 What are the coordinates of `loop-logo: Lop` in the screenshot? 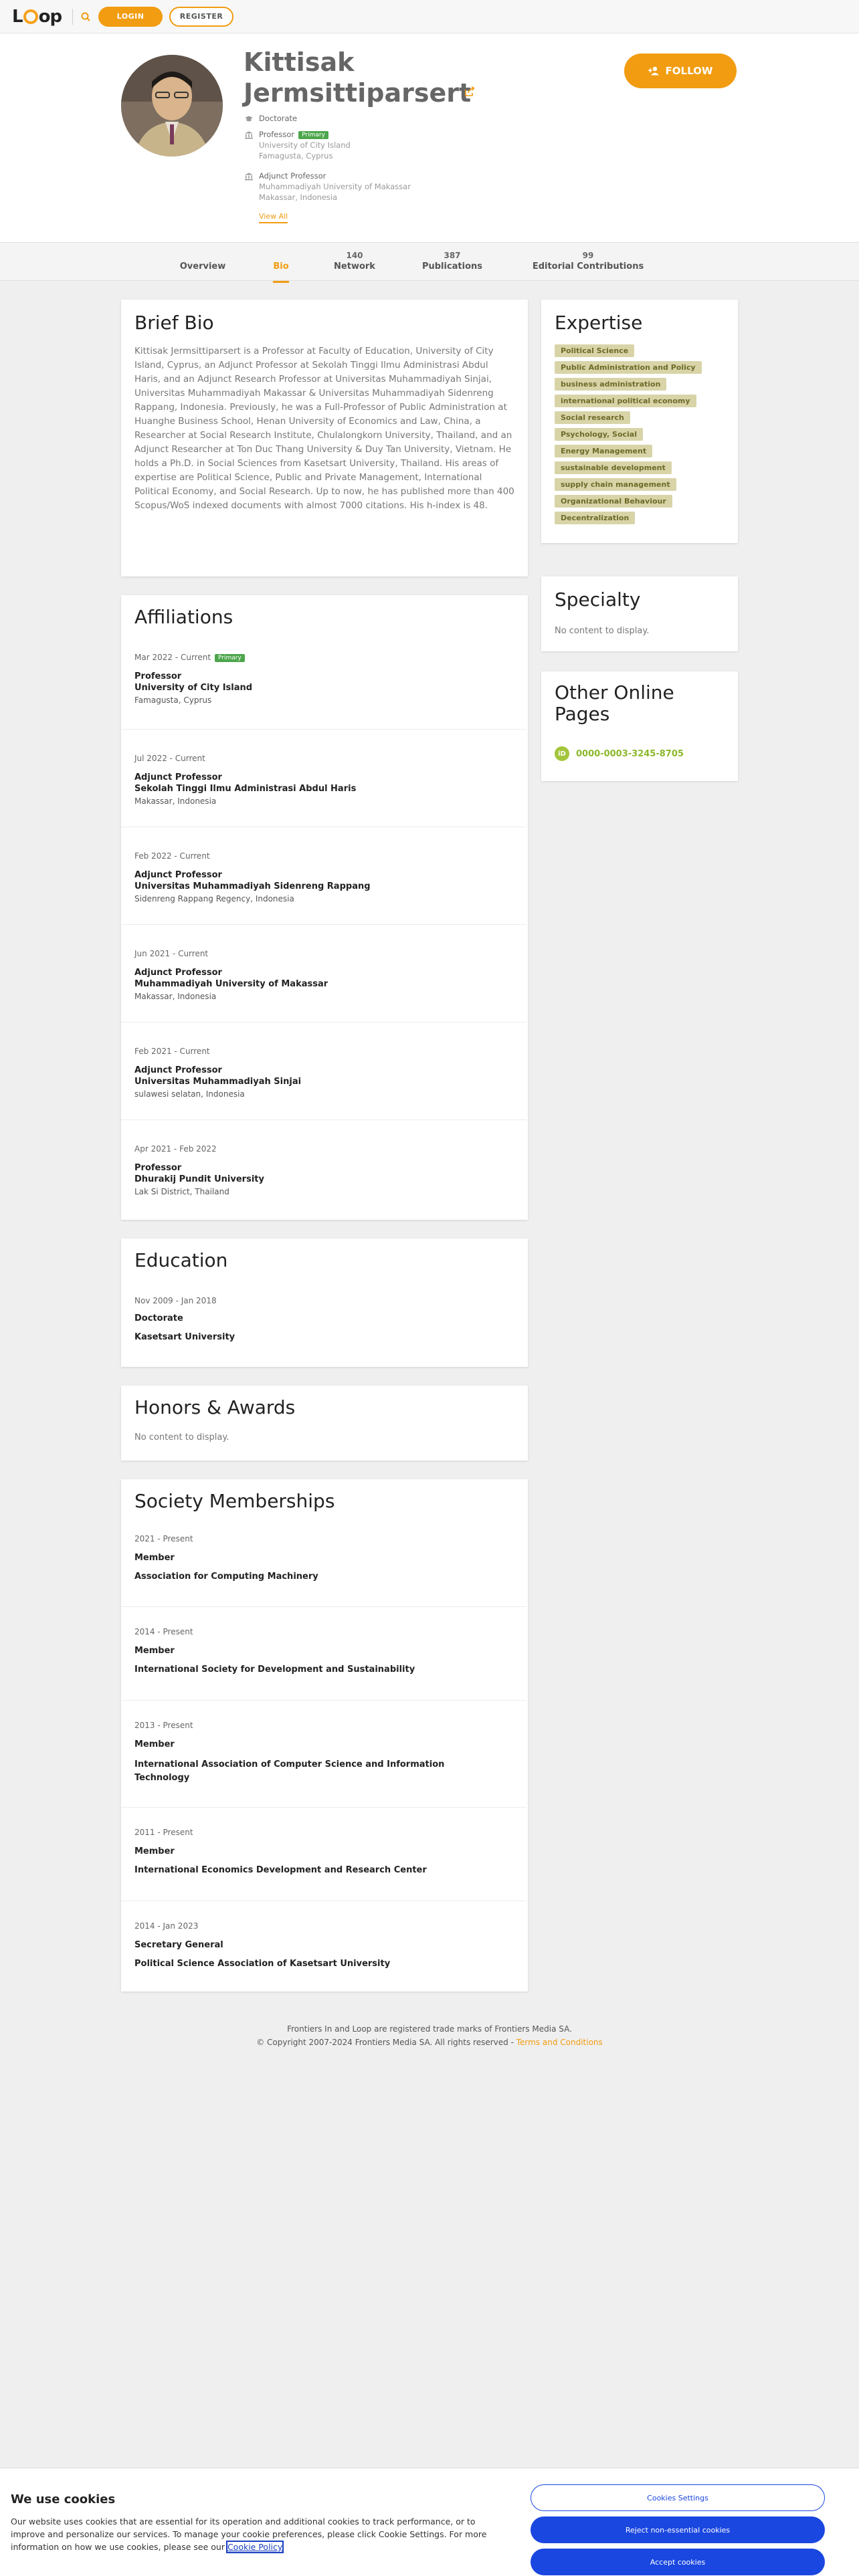 It's located at (37, 17).